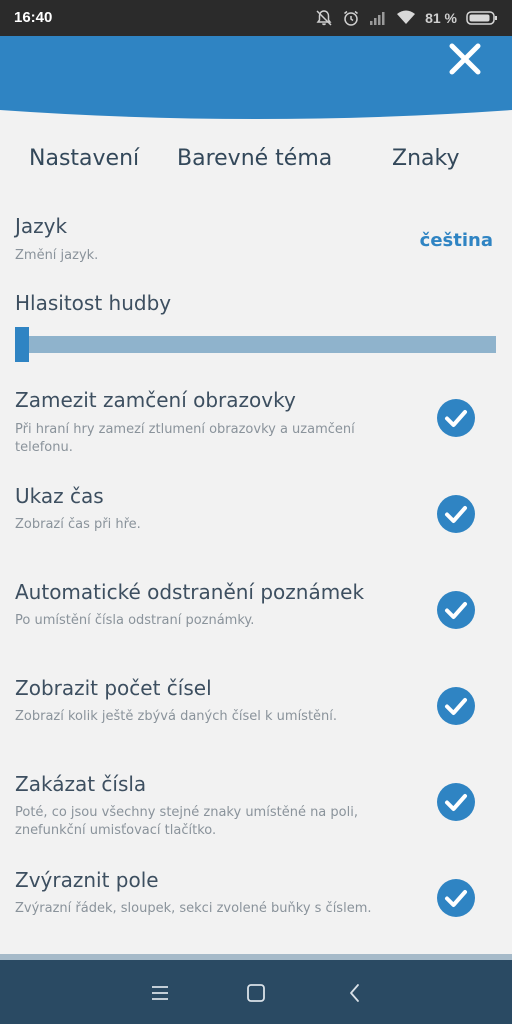  What do you see at coordinates (78, 524) in the screenshot?
I see `setting-description: Zobrazí čas při hře.` at bounding box center [78, 524].